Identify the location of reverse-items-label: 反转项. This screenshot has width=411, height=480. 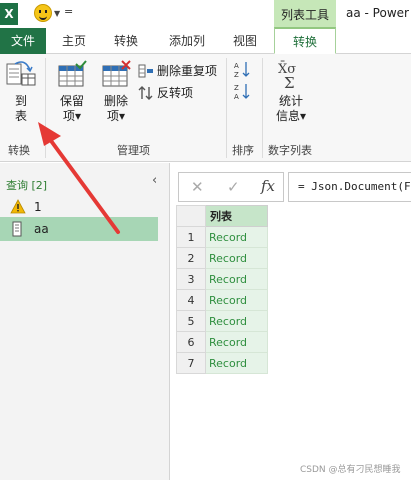
(175, 93).